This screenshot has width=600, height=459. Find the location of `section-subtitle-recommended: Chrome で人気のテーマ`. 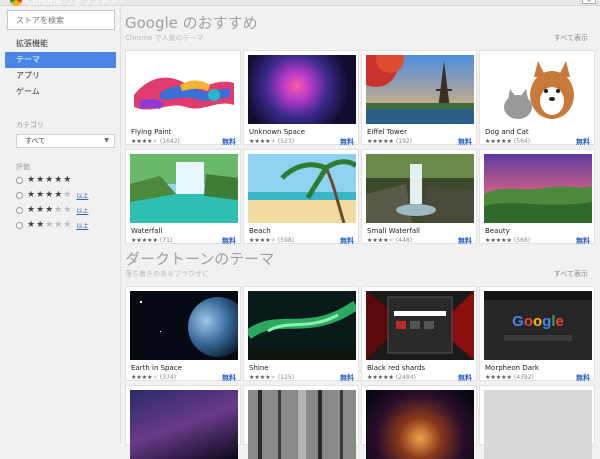

section-subtitle-recommended: Chrome で人気のテーマ is located at coordinates (164, 38).